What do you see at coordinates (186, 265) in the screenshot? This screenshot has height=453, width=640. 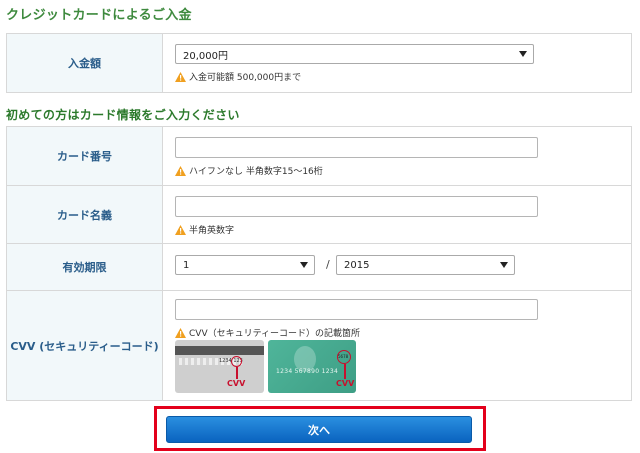 I see `expiry-month-value: 1` at bounding box center [186, 265].